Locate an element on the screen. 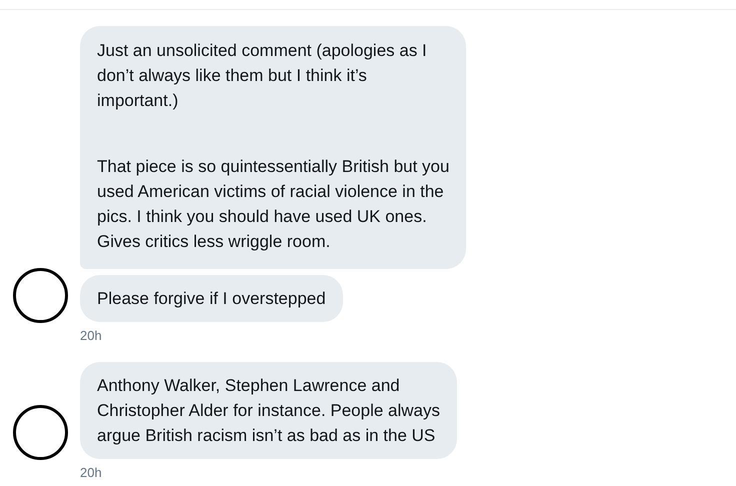 The image size is (736, 486). message-text: That piece is so quintessentially British but you used American victims of racial violence in the pics. I think you should have used UK ones. Gives critics less wriggle room. is located at coordinates (273, 204).